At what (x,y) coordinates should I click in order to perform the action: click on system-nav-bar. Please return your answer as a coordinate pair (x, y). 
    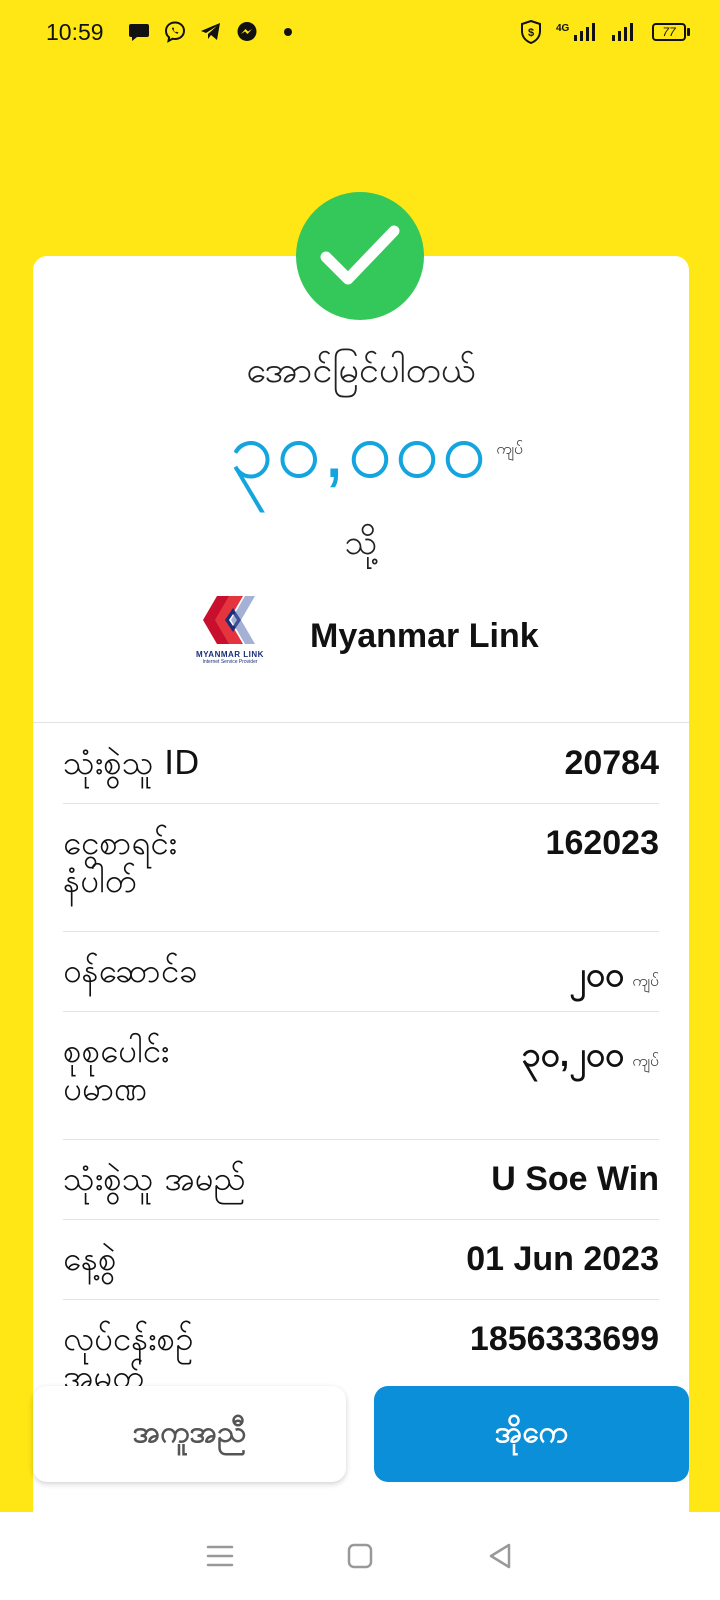
    Looking at the image, I should click on (360, 1556).